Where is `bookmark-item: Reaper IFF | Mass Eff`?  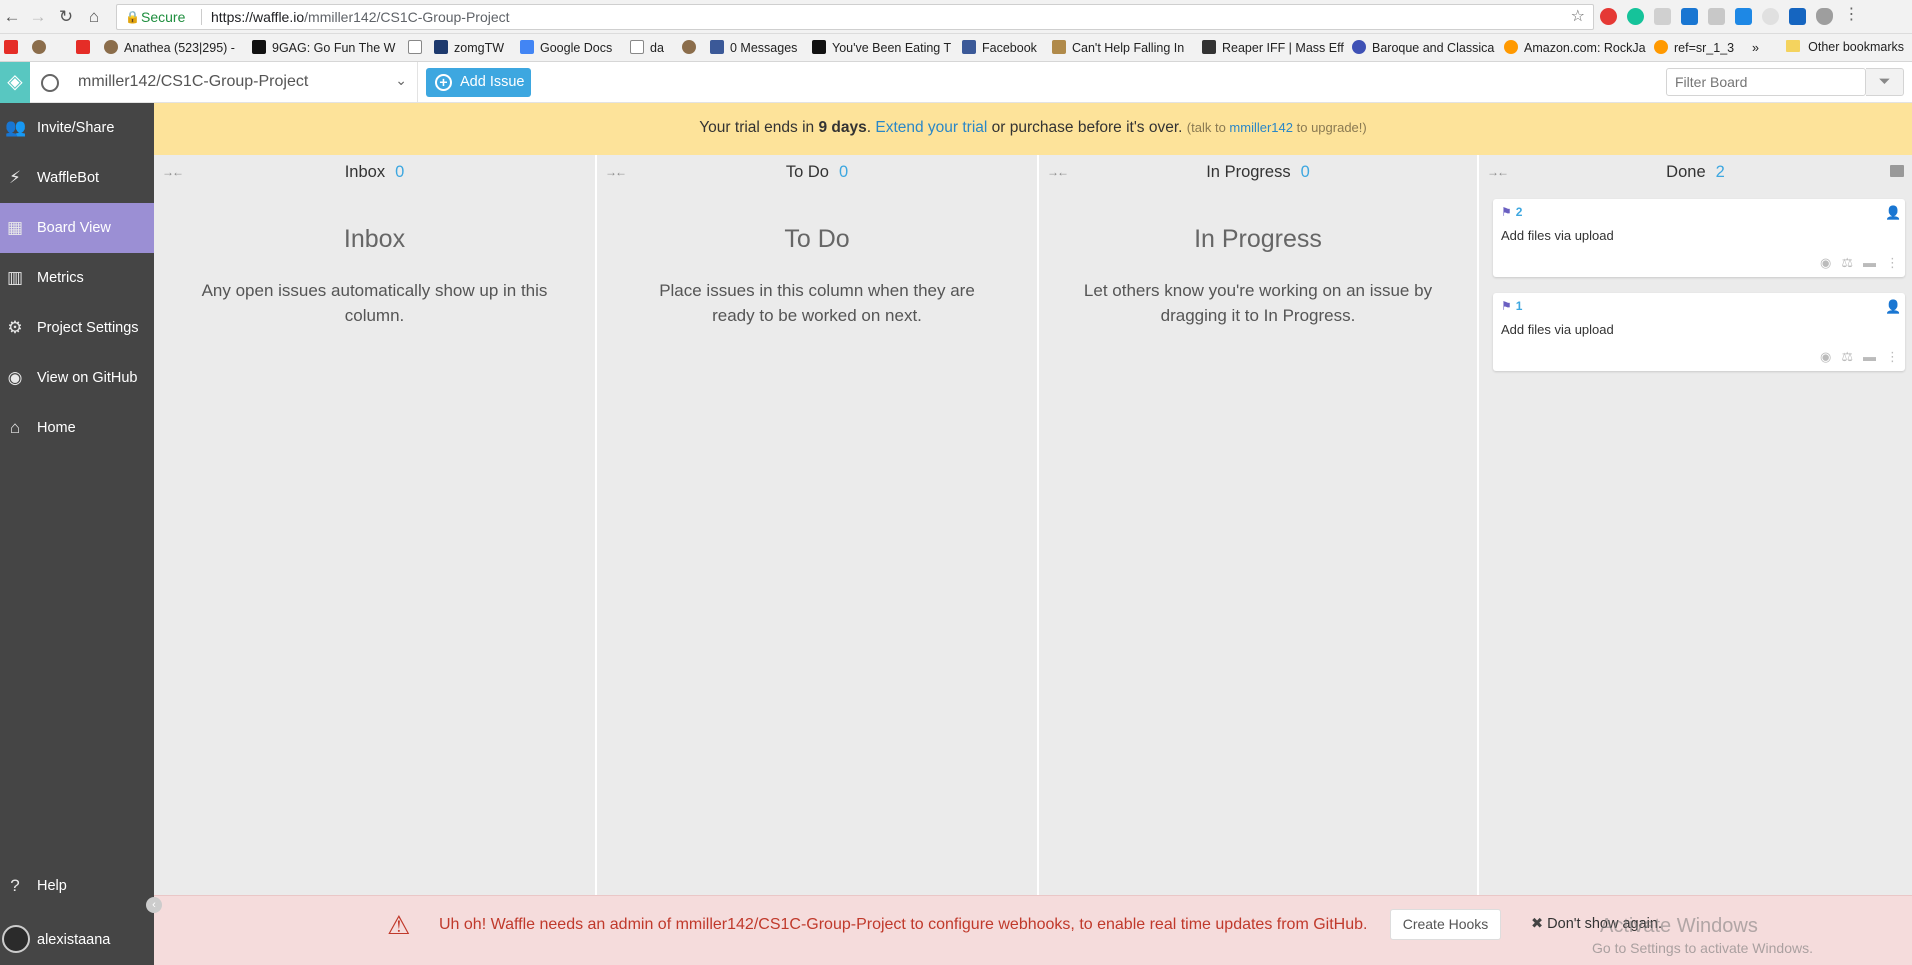
bookmark-item: Reaper IFF | Mass Eff is located at coordinates (1273, 48).